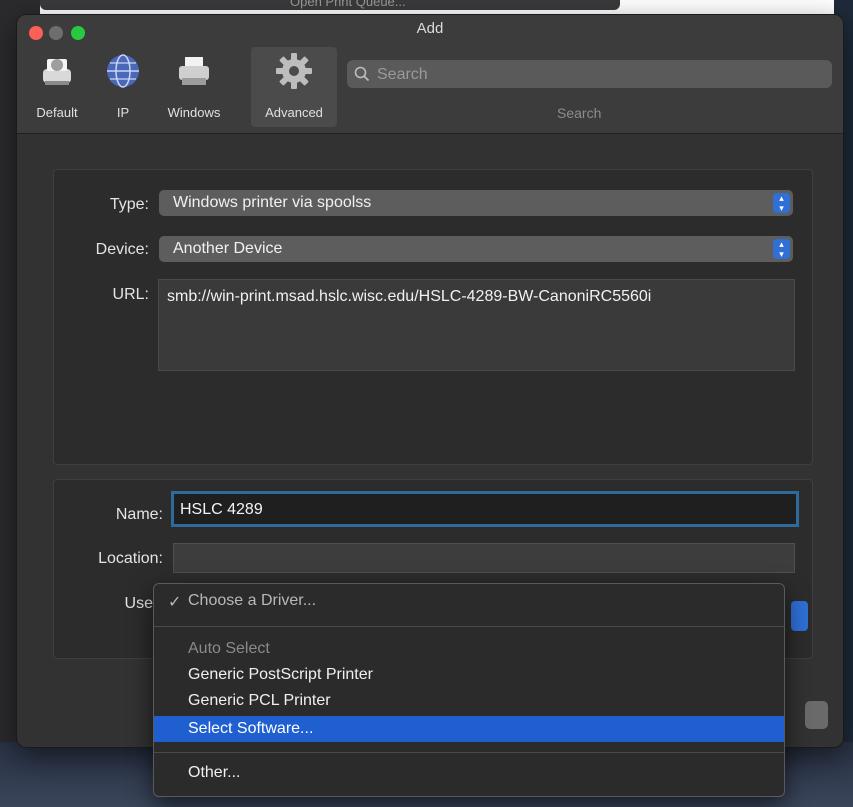  I want to click on search-icon, so click(362, 74).